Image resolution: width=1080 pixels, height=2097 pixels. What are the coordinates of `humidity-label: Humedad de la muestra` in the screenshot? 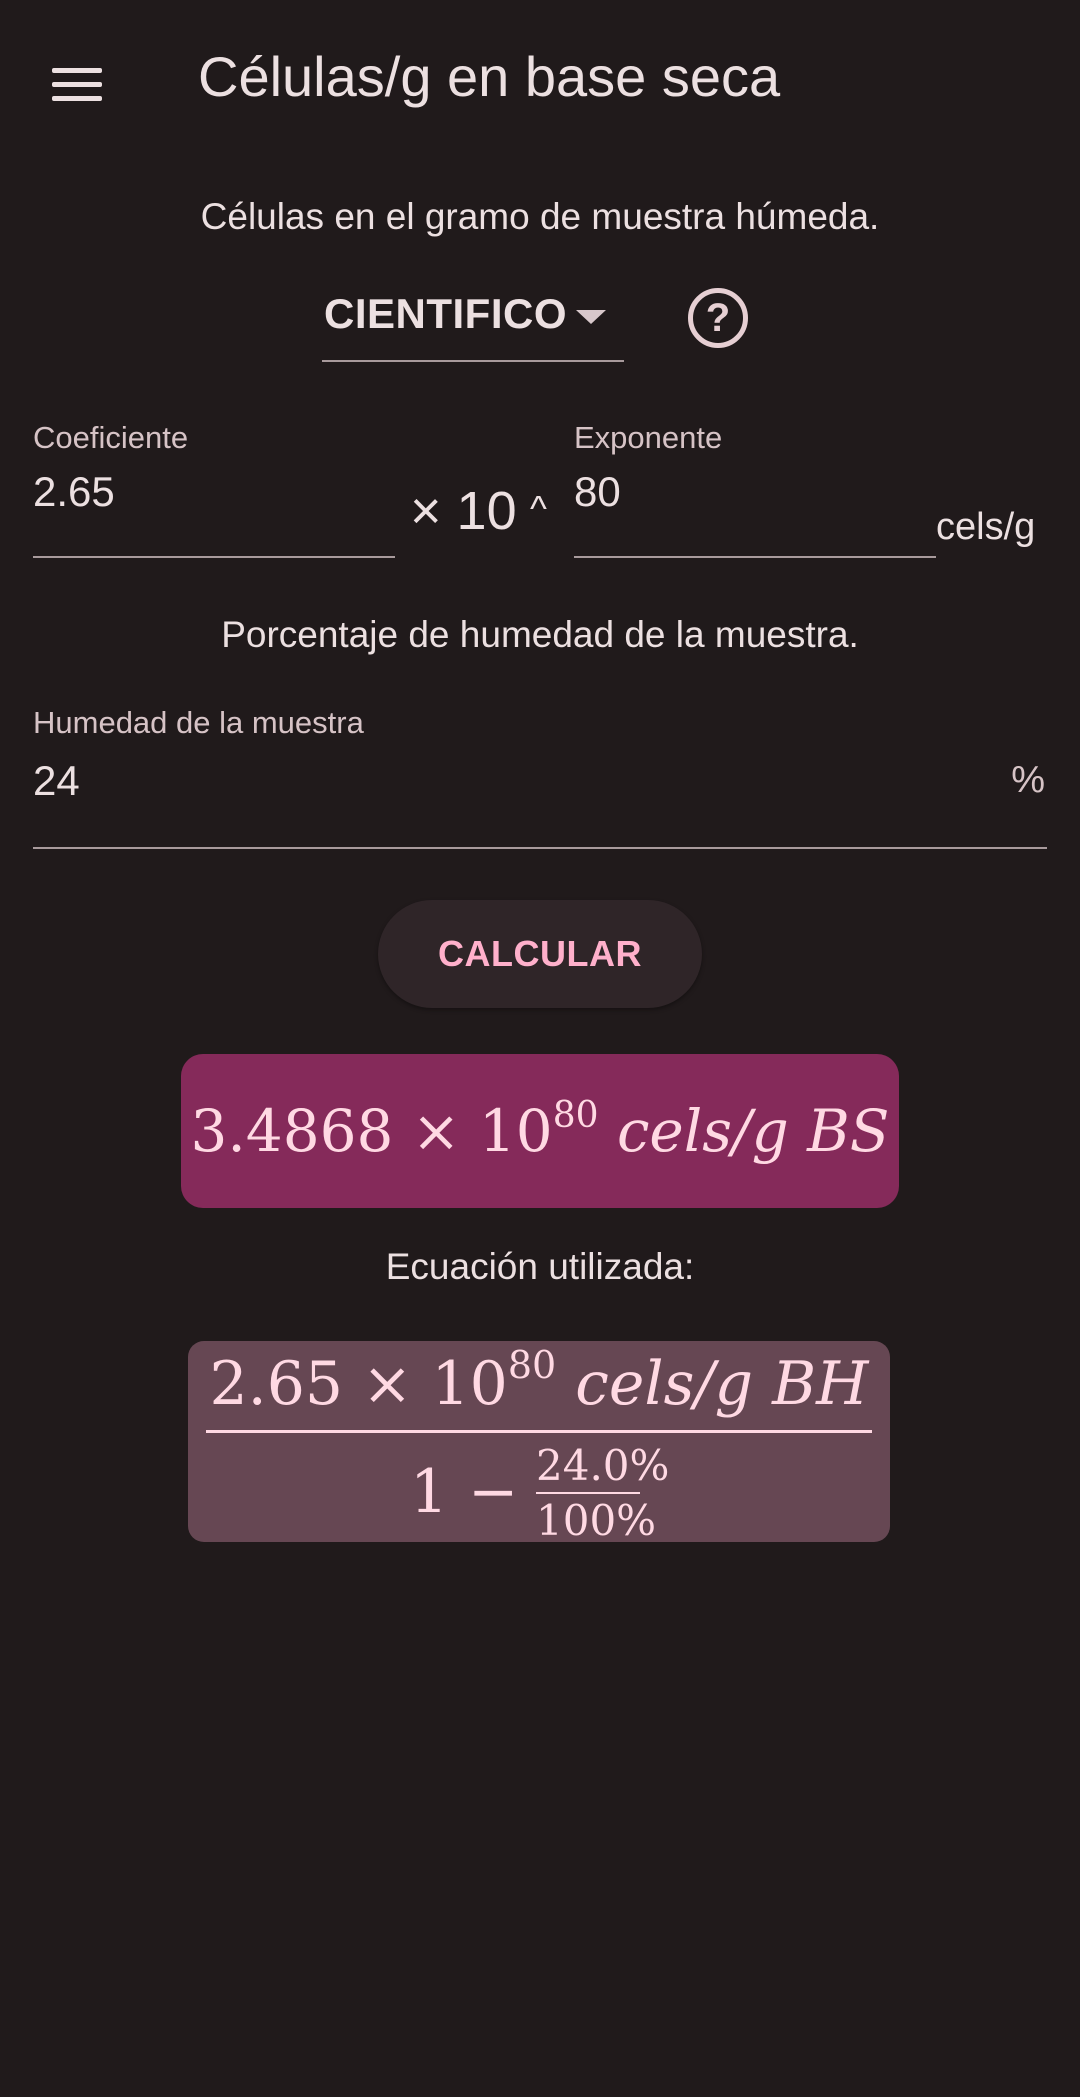 It's located at (198, 722).